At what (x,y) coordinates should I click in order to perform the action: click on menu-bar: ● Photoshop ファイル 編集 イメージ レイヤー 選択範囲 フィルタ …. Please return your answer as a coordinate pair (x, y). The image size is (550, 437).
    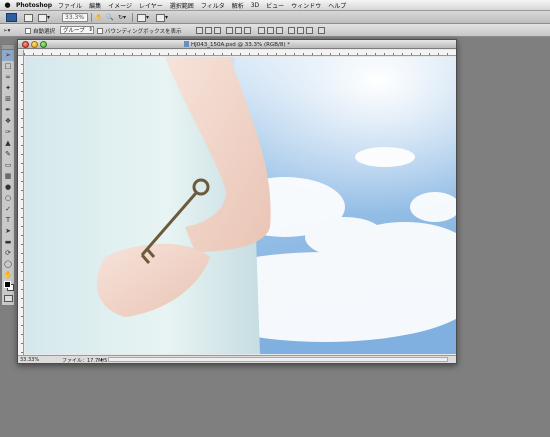
    Looking at the image, I should click on (275, 5).